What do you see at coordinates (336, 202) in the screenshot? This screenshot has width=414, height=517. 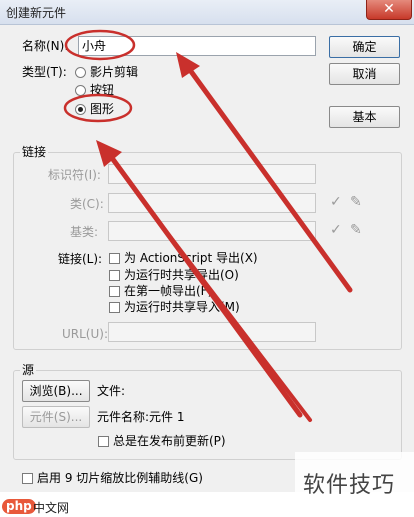 I see `class-check-icon: ✓` at bounding box center [336, 202].